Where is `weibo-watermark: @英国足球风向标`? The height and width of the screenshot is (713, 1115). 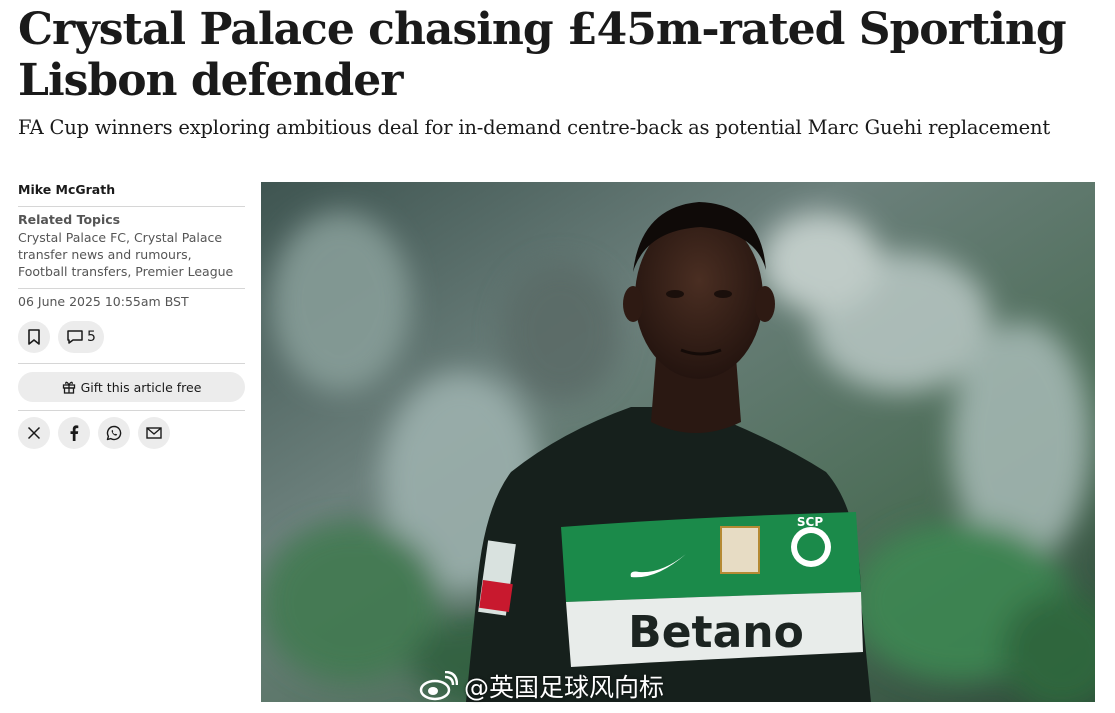
weibo-watermark: @英国足球风向标 is located at coordinates (541, 686).